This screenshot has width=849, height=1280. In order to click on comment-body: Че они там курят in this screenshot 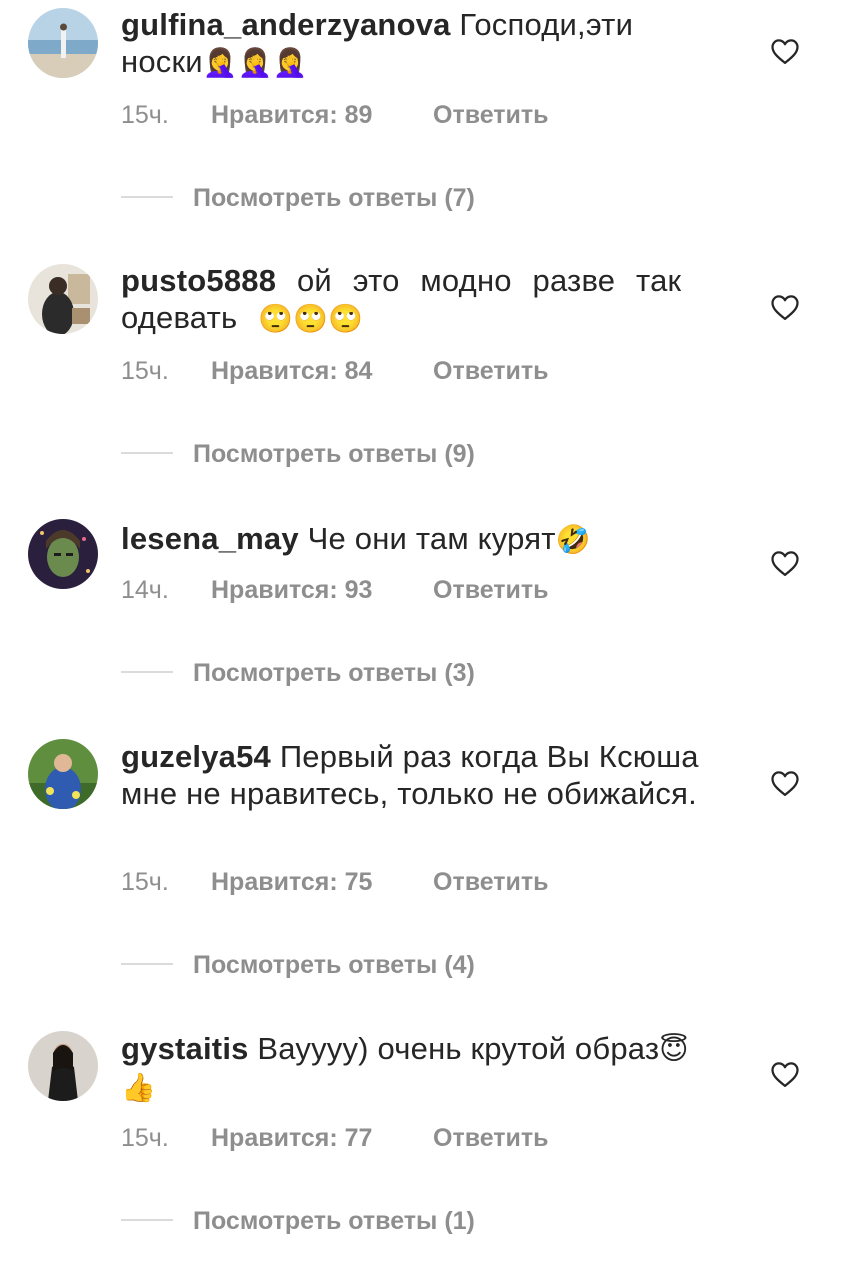, I will do `click(431, 538)`.